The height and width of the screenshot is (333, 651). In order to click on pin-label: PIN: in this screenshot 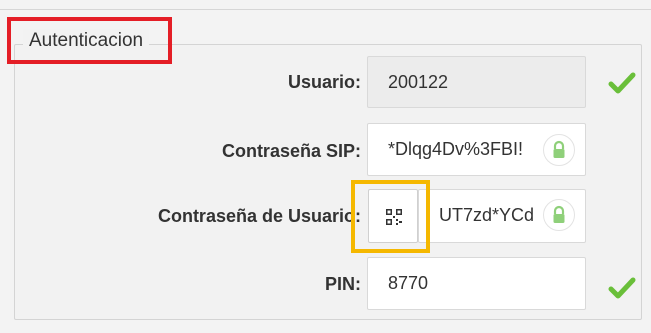, I will do `click(343, 284)`.